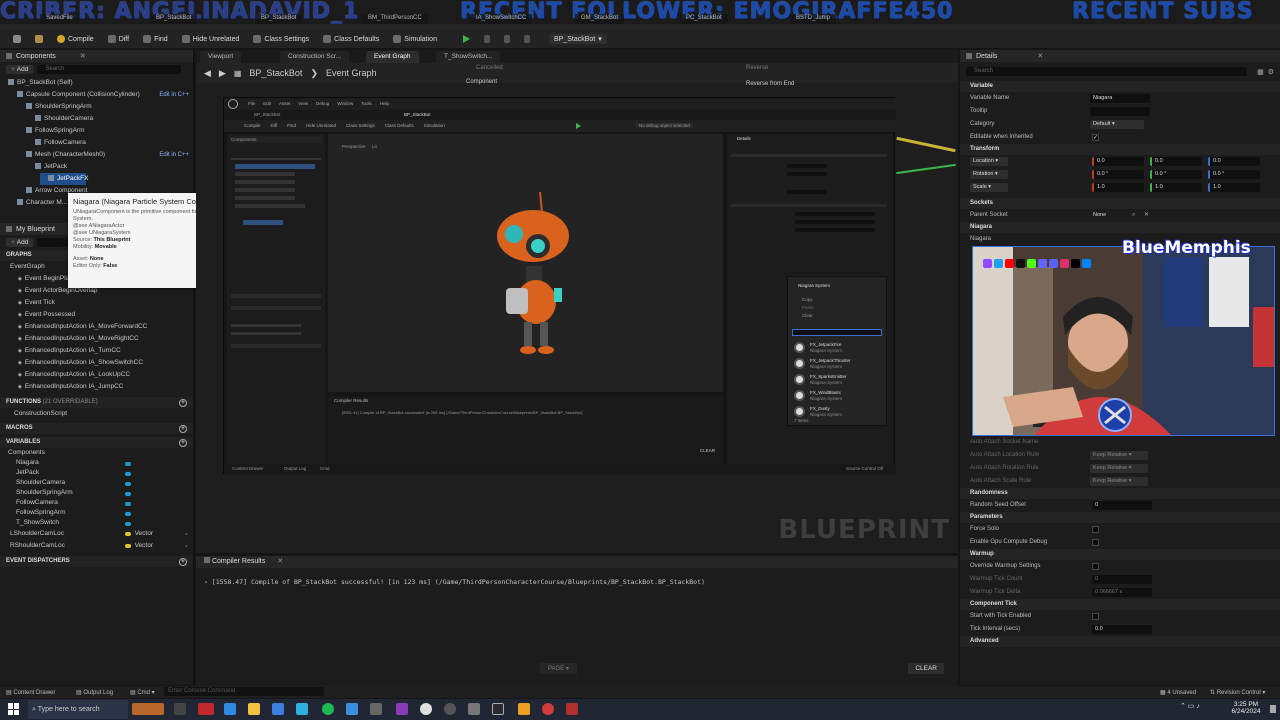 This screenshot has height=720, width=1280. What do you see at coordinates (174, 155) in the screenshot?
I see `edit-in-cpp-link: Edit in C++` at bounding box center [174, 155].